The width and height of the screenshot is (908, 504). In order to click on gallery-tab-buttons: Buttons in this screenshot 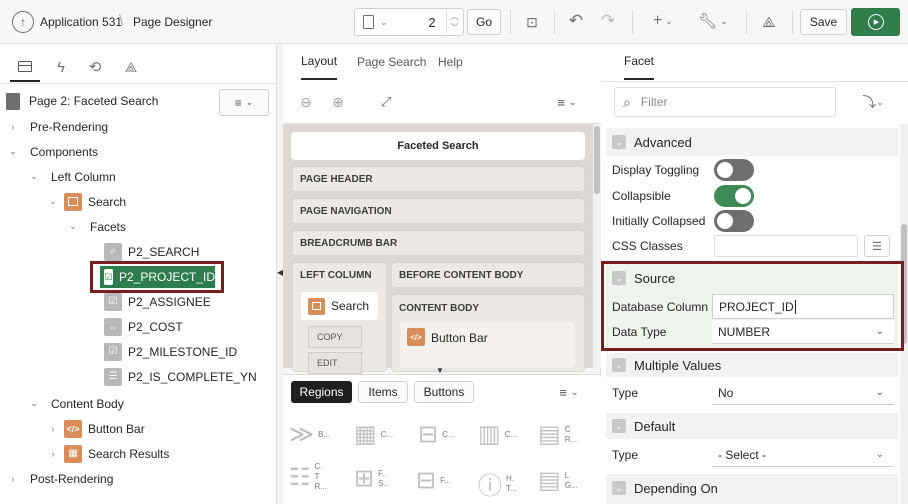, I will do `click(444, 392)`.